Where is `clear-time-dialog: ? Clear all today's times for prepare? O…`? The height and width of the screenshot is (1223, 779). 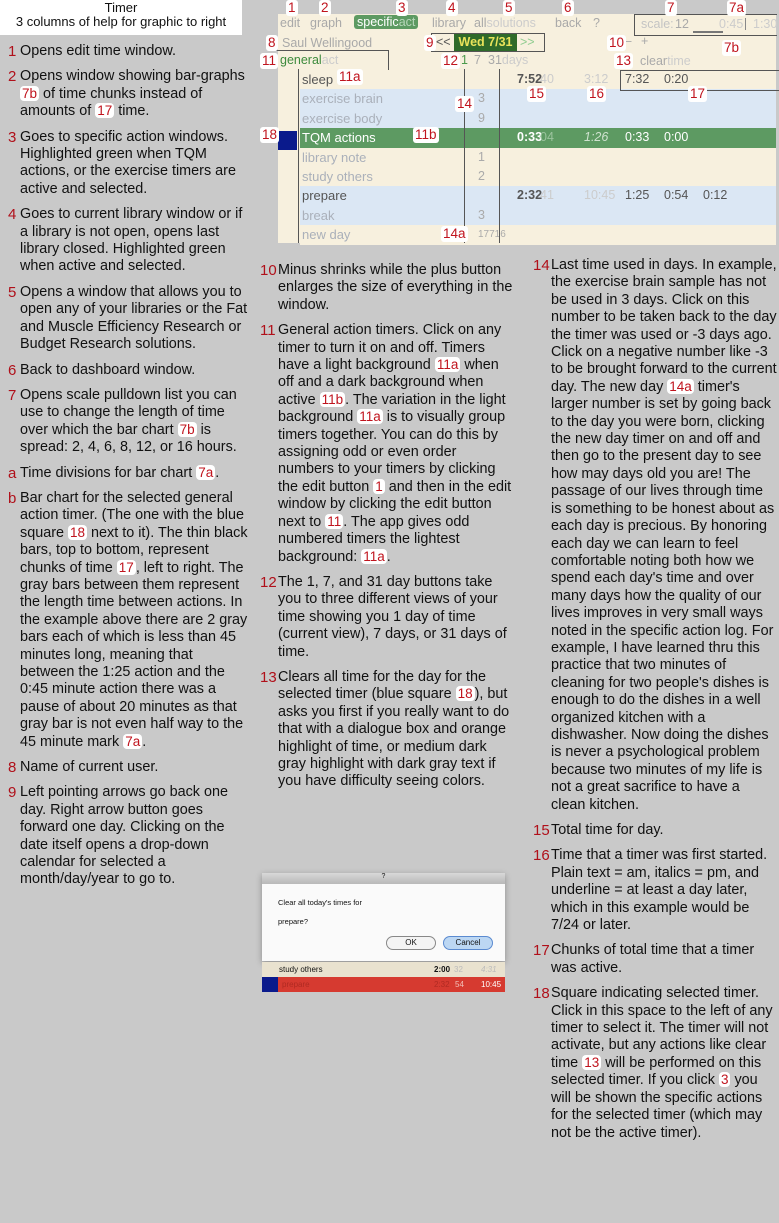
clear-time-dialog: ? Clear all today's times for prepare? O… is located at coordinates (383, 917).